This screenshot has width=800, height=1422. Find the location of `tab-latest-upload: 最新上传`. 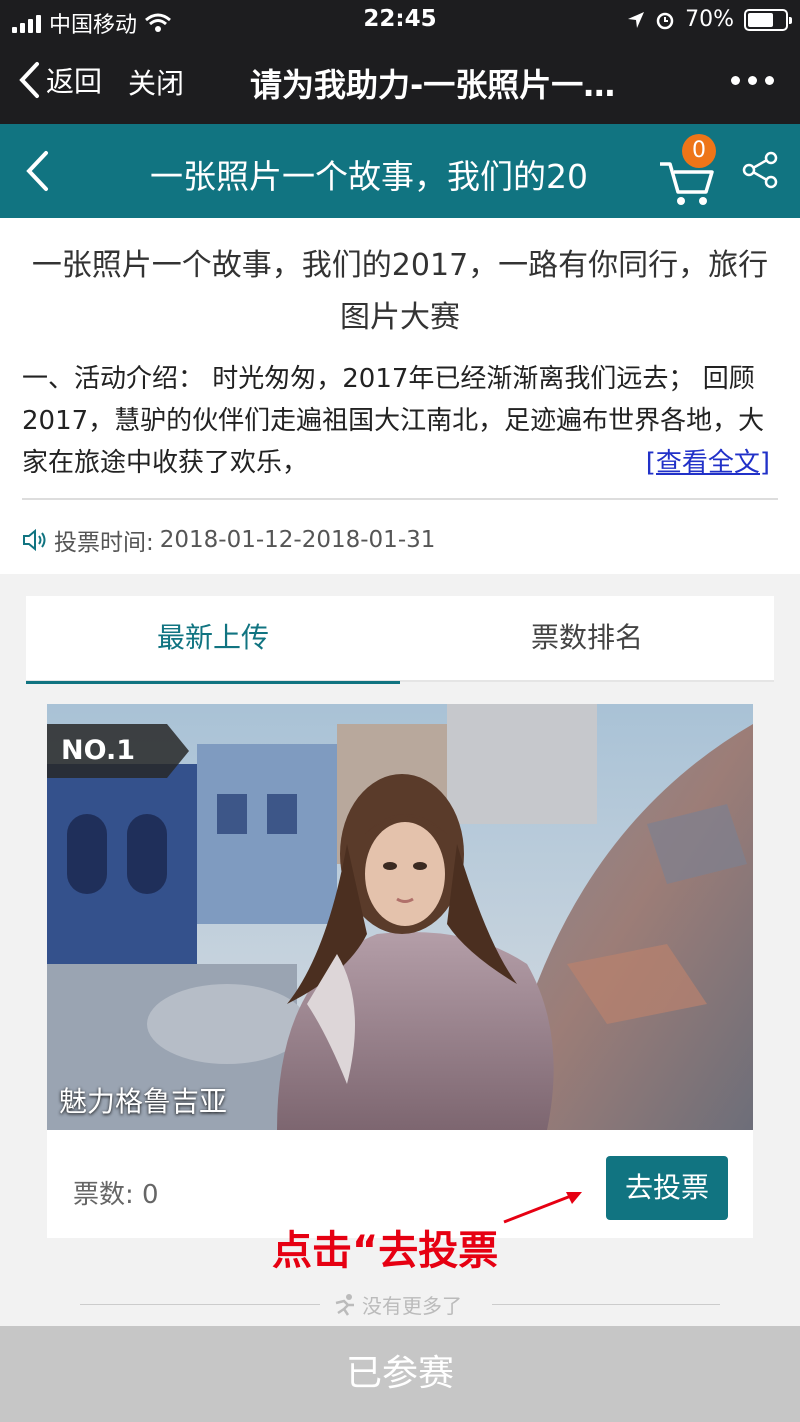

tab-latest-upload: 最新上传 is located at coordinates (213, 640).